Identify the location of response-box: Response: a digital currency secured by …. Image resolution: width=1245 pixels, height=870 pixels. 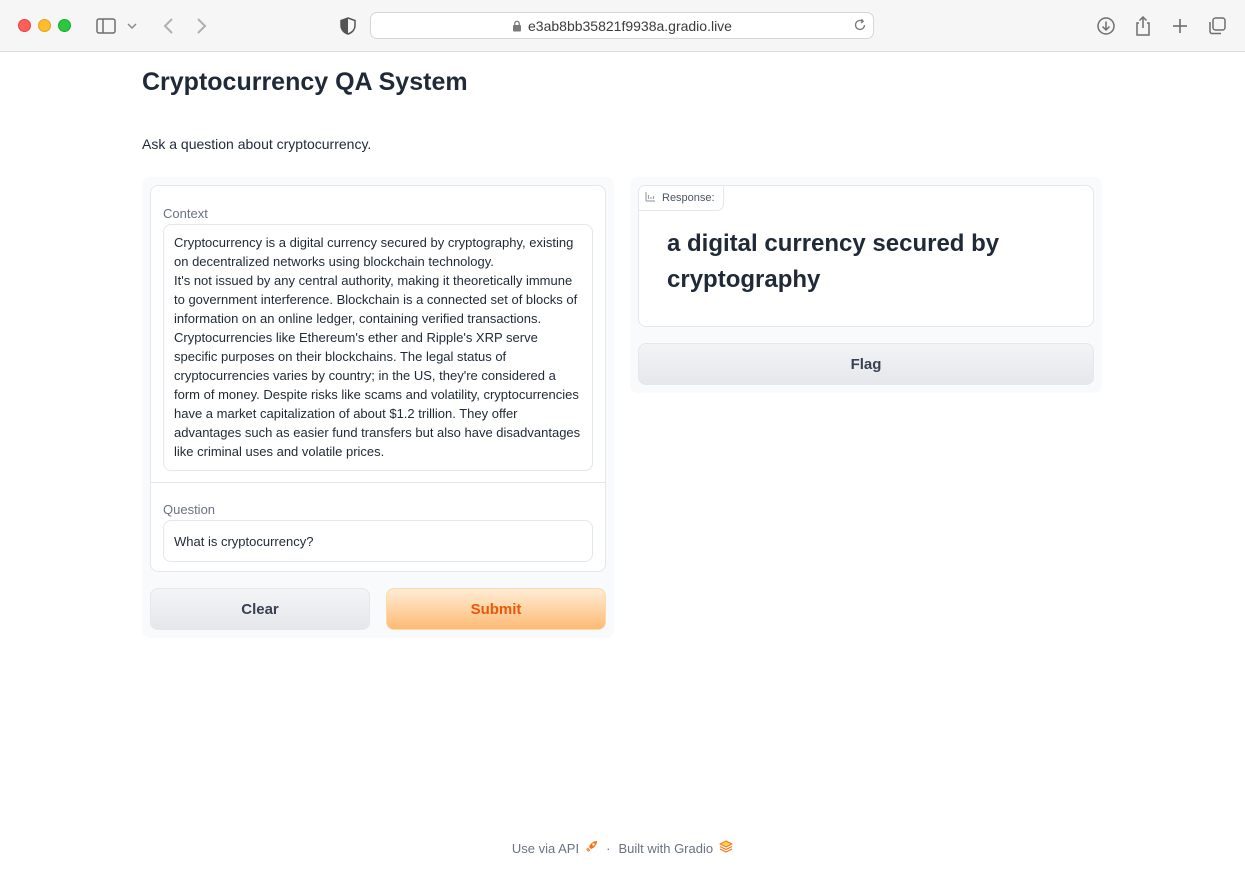
(866, 256).